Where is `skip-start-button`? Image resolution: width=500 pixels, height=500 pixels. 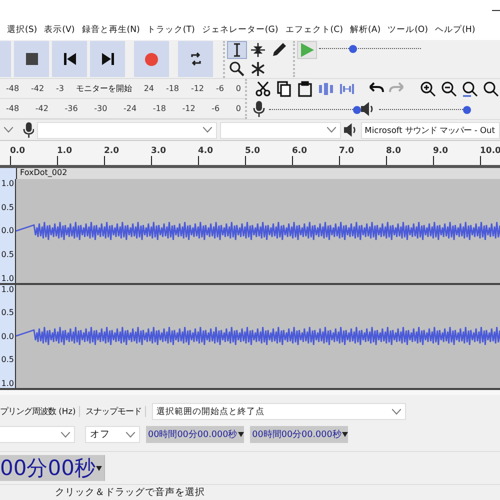 skip-start-button is located at coordinates (69, 59).